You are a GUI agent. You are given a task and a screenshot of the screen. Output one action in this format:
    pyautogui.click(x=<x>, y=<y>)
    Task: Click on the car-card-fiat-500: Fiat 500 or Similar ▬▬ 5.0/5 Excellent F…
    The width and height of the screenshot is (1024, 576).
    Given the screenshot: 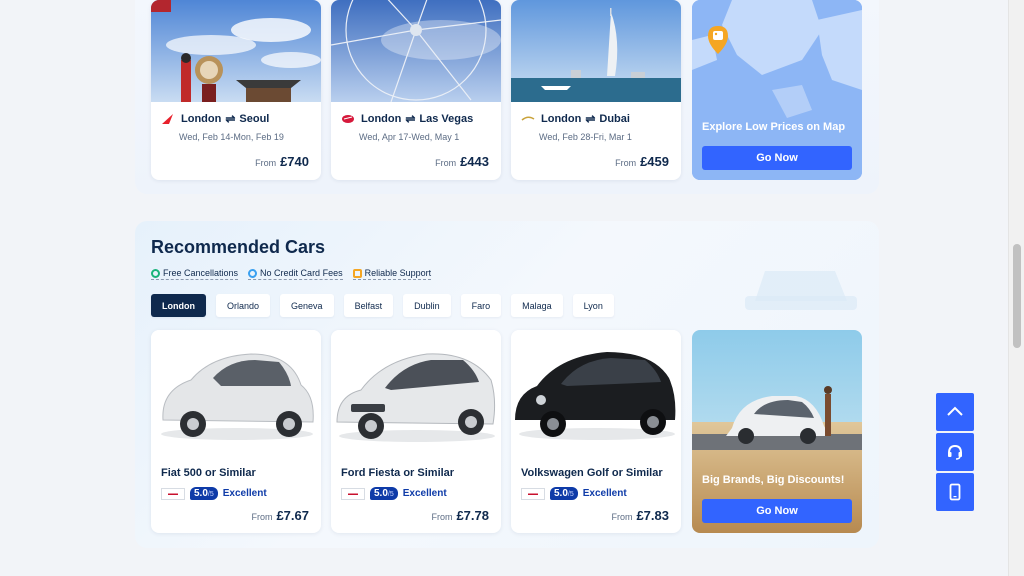 What is the action you would take?
    pyautogui.click(x=236, y=431)
    